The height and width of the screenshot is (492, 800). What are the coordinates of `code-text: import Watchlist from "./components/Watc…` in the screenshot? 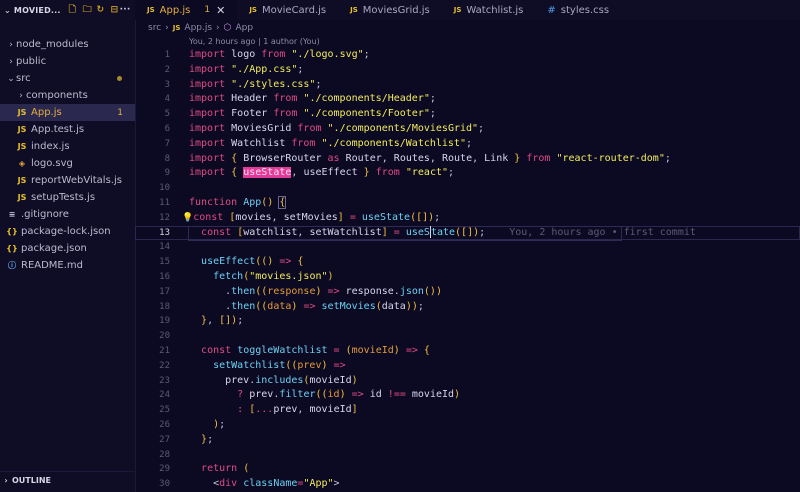 It's located at (331, 143).